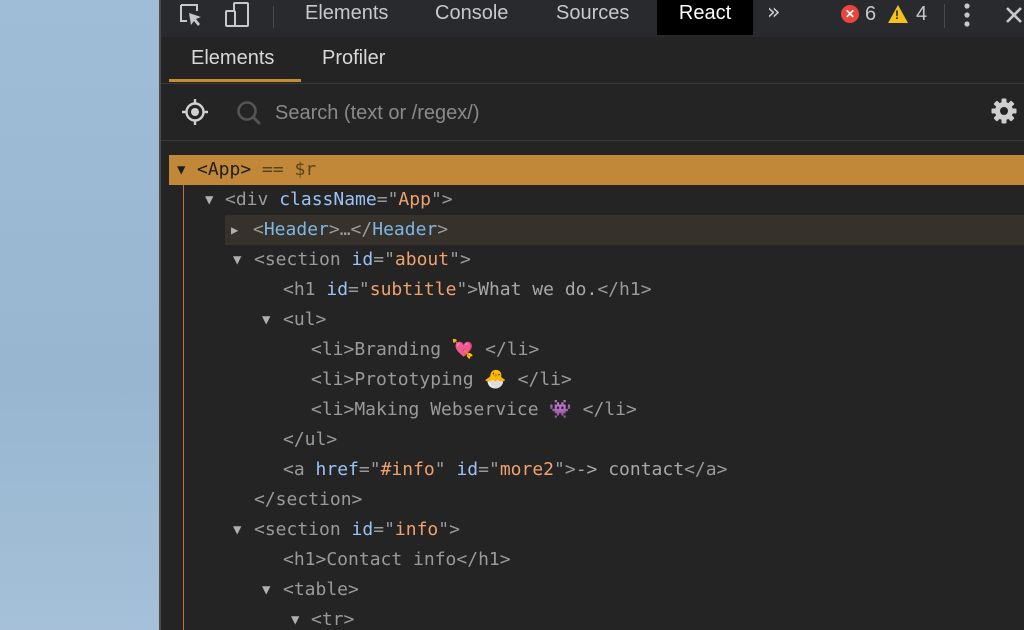 The width and height of the screenshot is (1024, 630). What do you see at coordinates (195, 114) in the screenshot?
I see `select-element-icon` at bounding box center [195, 114].